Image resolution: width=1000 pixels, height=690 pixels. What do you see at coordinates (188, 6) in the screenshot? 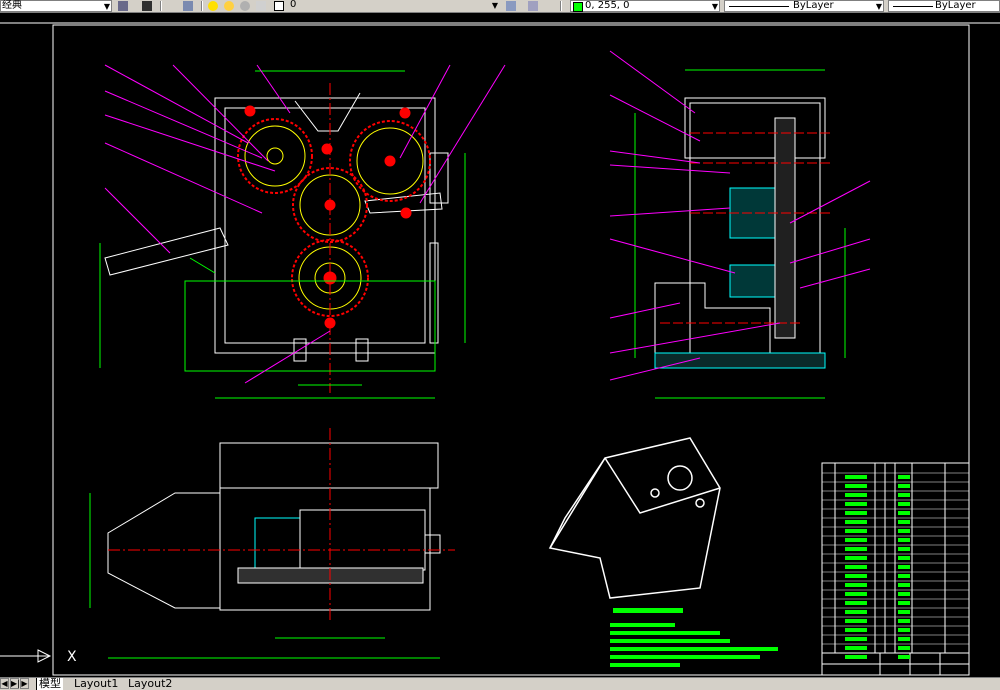
I see `layer-manager-icon` at bounding box center [188, 6].